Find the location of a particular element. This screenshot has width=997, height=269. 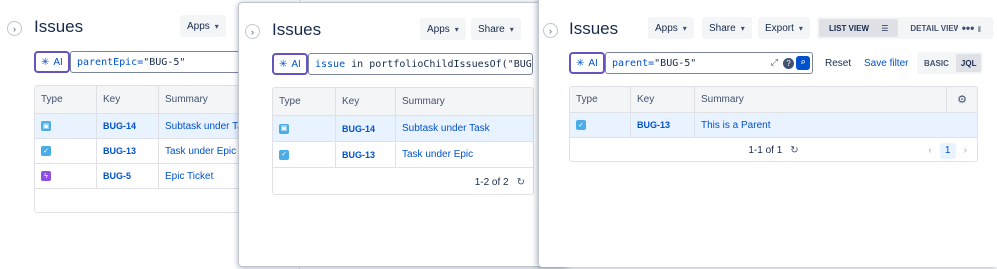

prev-page-icon: ‹ is located at coordinates (929, 150).